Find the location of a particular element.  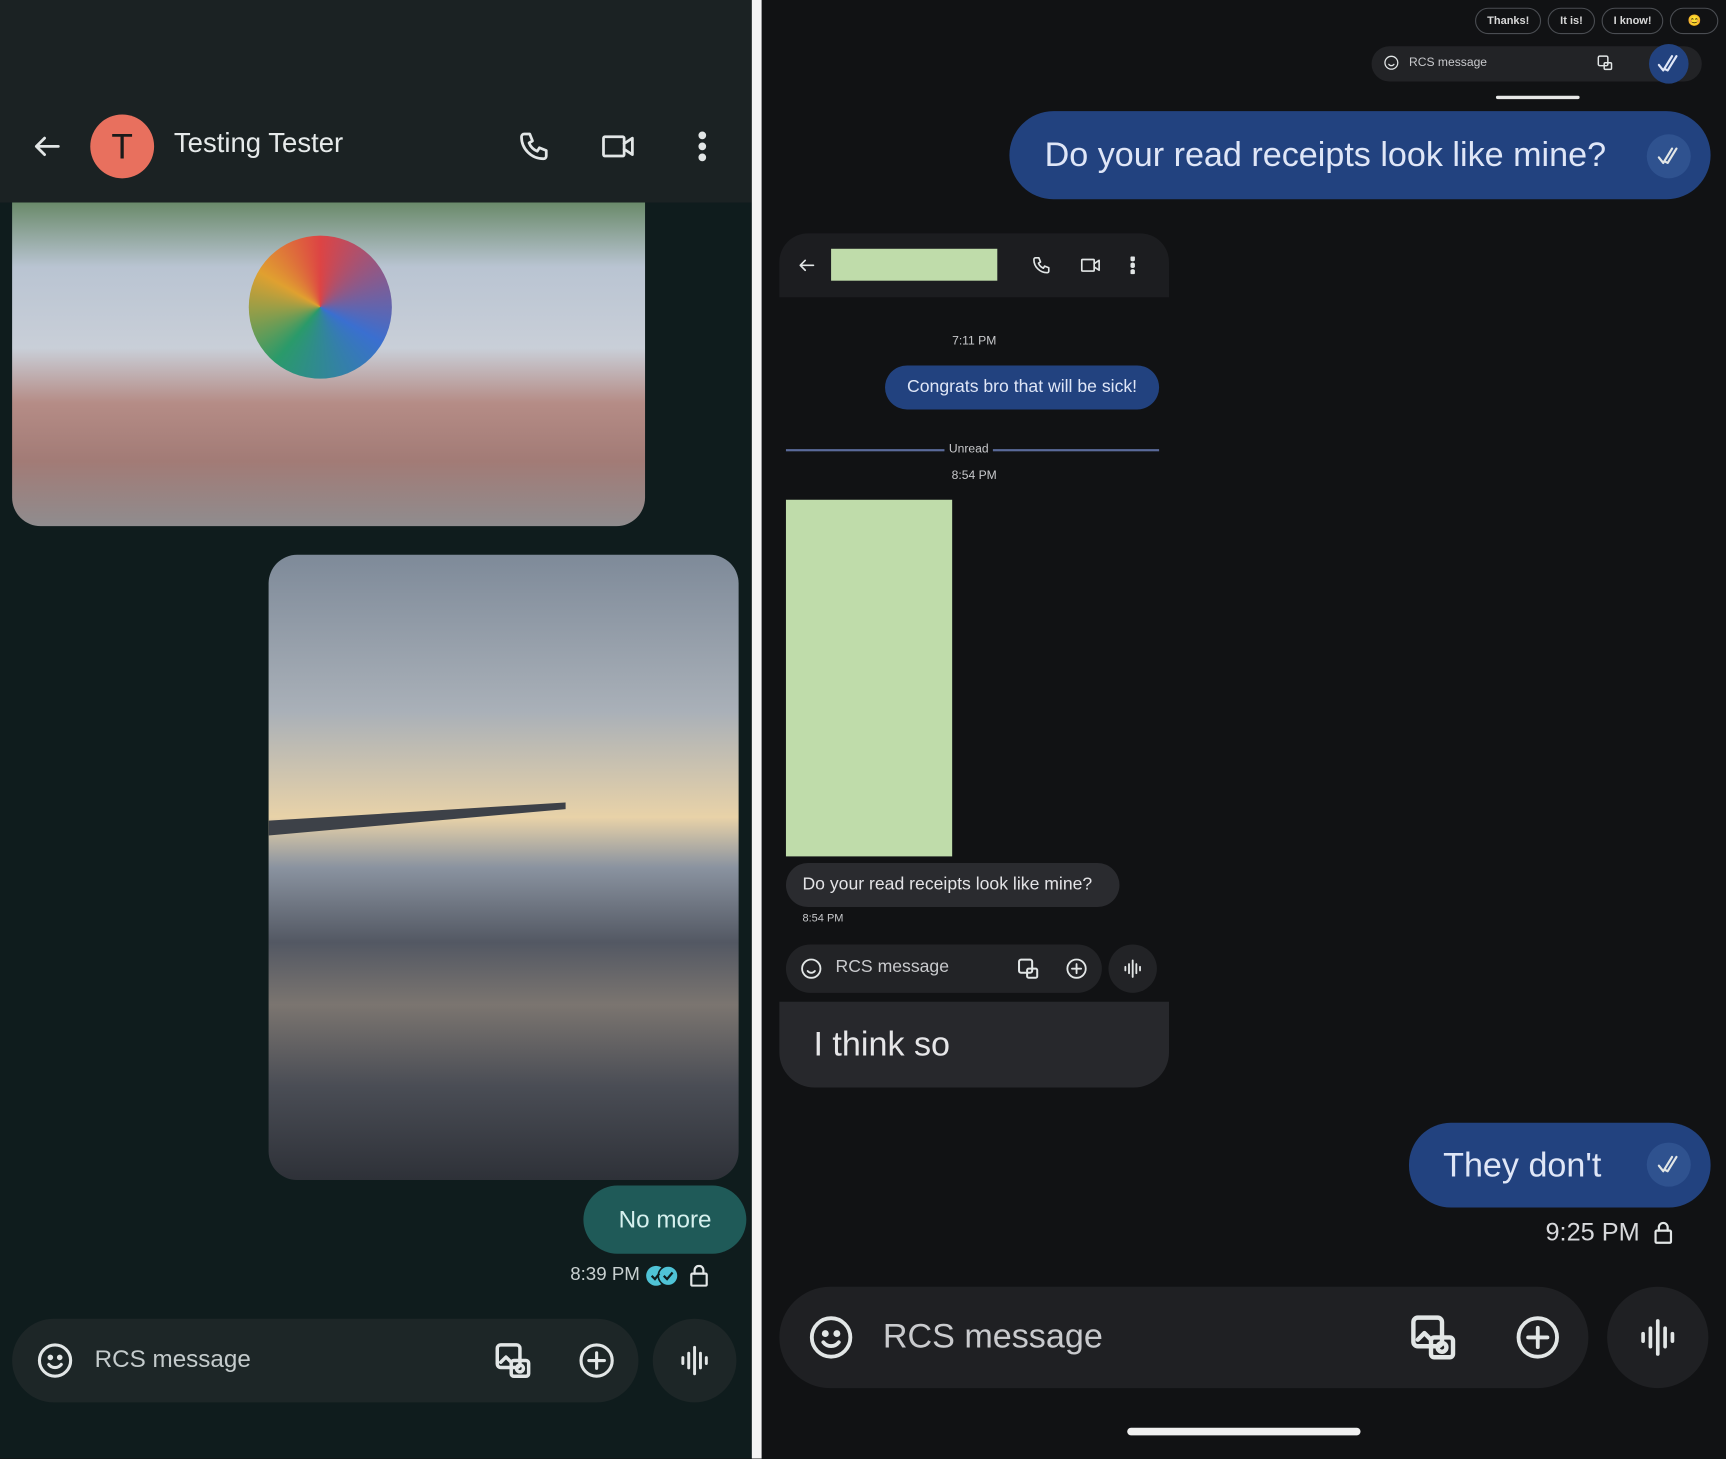

message-text: Congrats bro that will be sick! is located at coordinates (1022, 387).